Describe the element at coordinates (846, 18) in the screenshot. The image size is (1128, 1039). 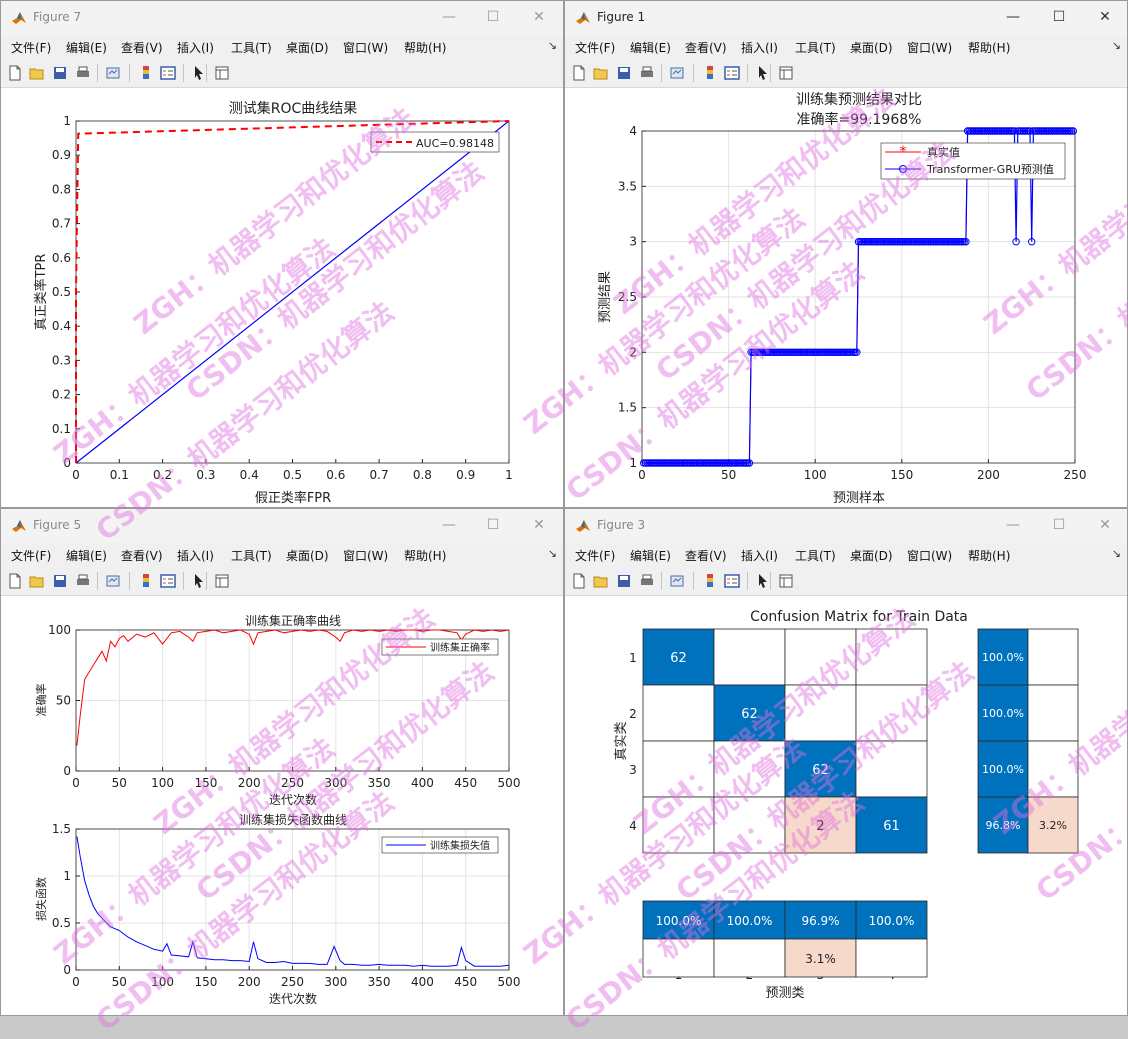
I see `title-bar: Figure 1 — ☐ ✕` at that location.